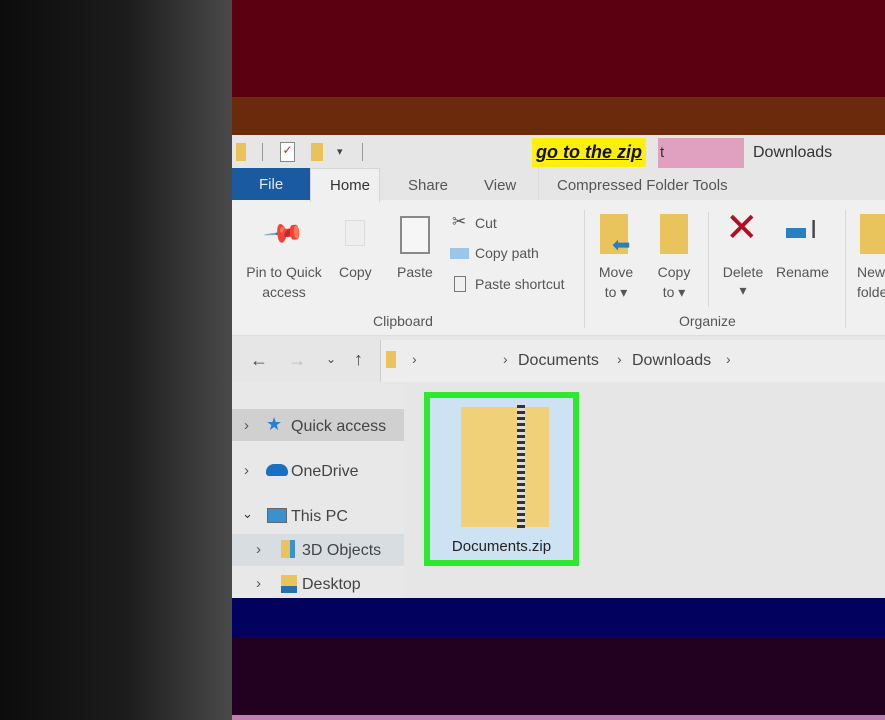 The image size is (885, 720). What do you see at coordinates (271, 184) in the screenshot?
I see `tab-file: File` at bounding box center [271, 184].